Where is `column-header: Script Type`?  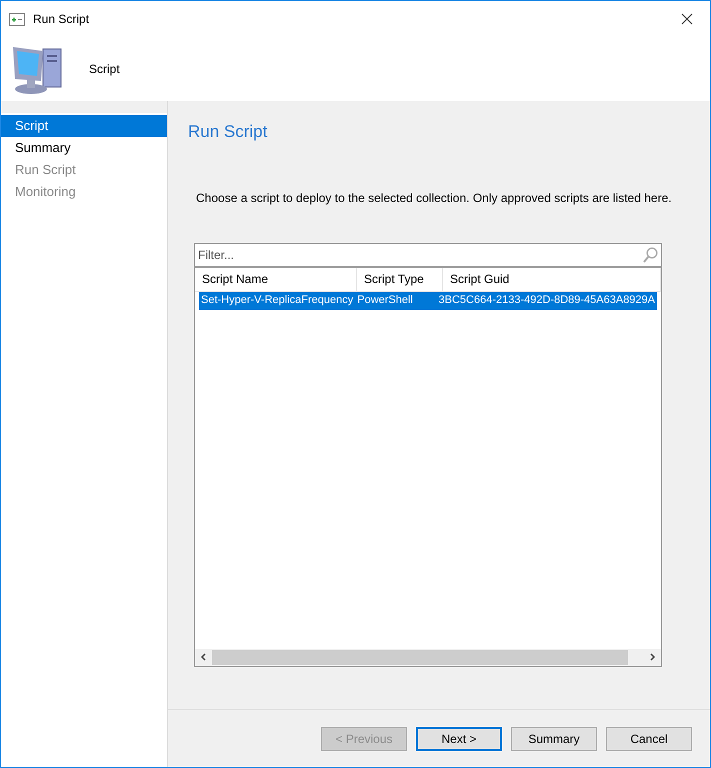
column-header: Script Type is located at coordinates (400, 279).